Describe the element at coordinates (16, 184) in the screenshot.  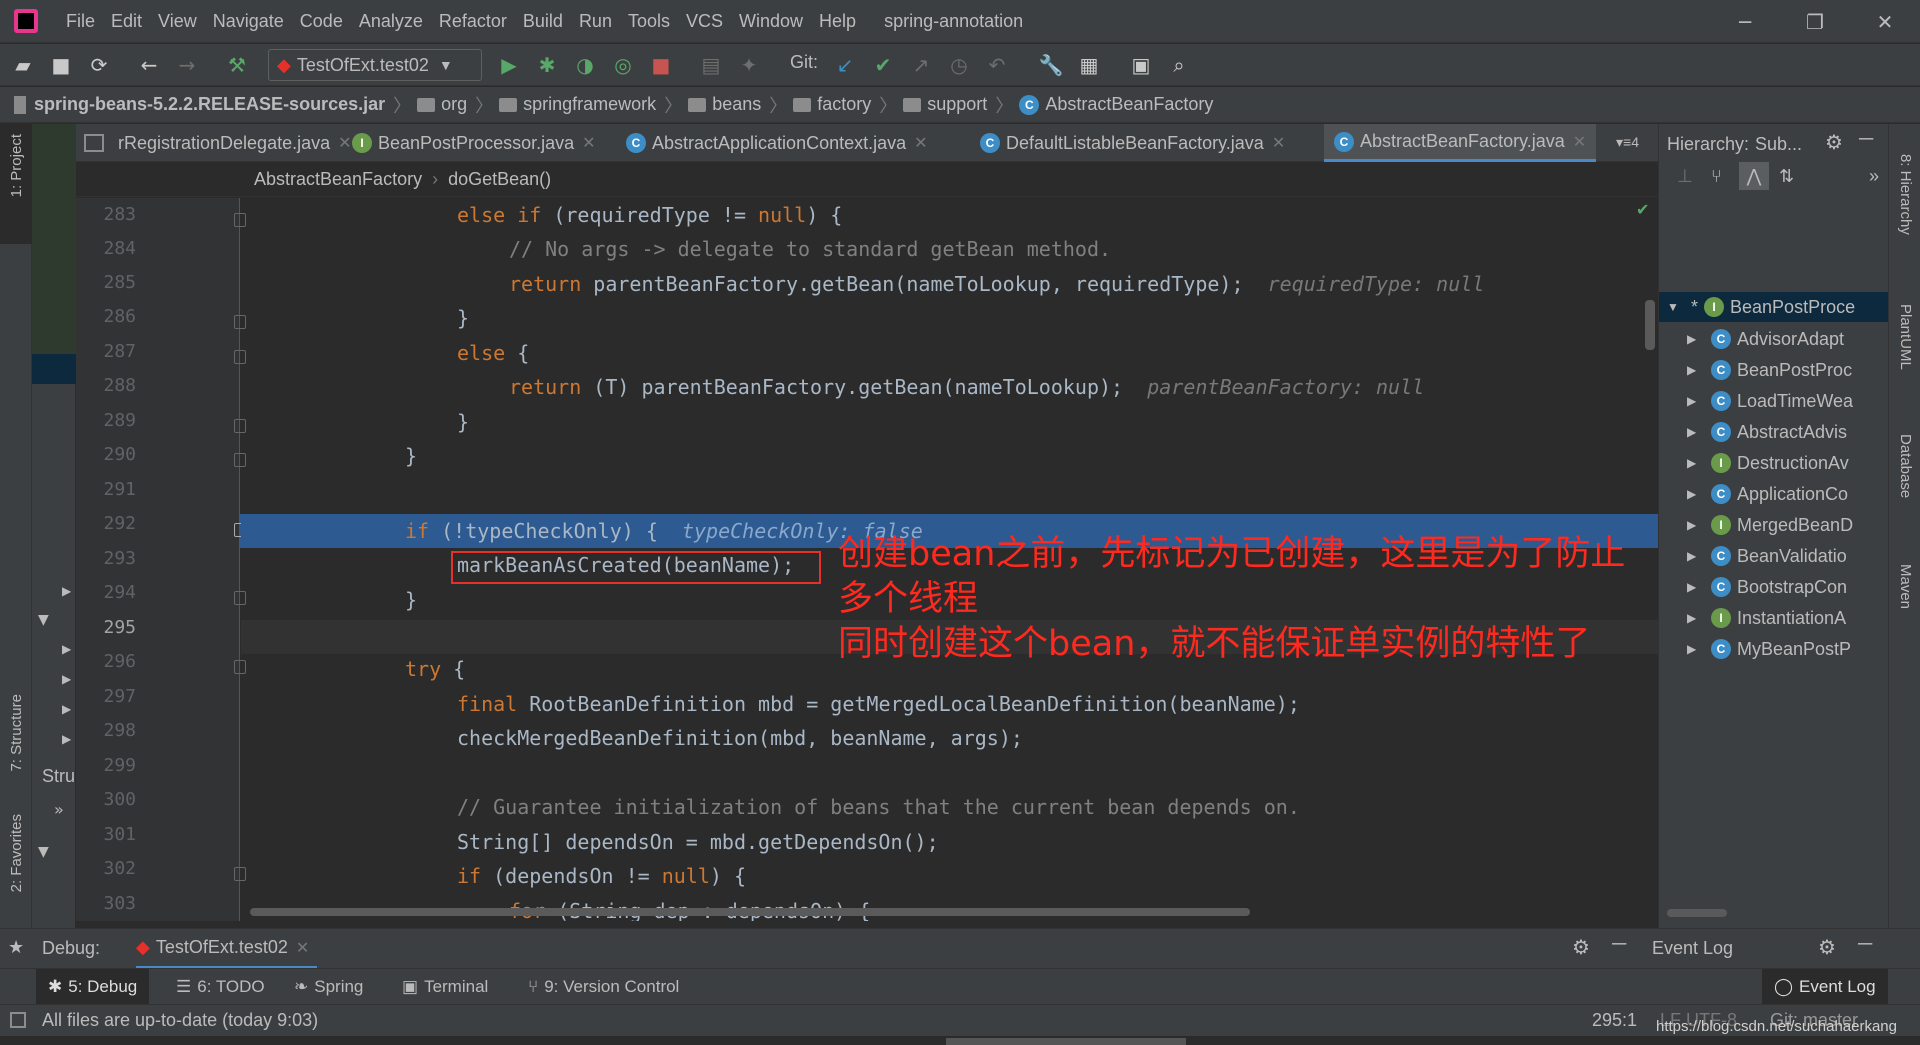
I see `project-tool-tab: 1: Project` at that location.